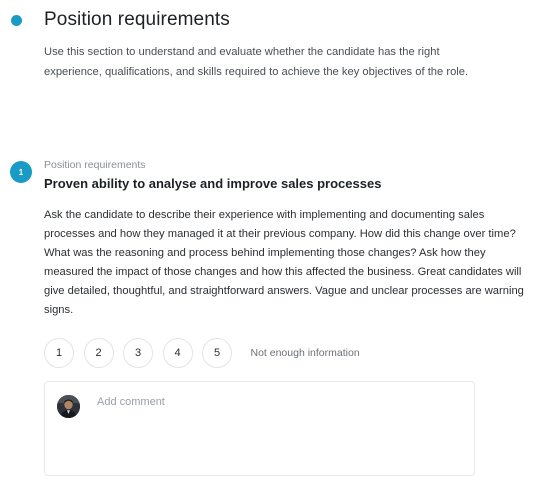  Describe the element at coordinates (217, 353) in the screenshot. I see `rating-button-5: 5` at that location.